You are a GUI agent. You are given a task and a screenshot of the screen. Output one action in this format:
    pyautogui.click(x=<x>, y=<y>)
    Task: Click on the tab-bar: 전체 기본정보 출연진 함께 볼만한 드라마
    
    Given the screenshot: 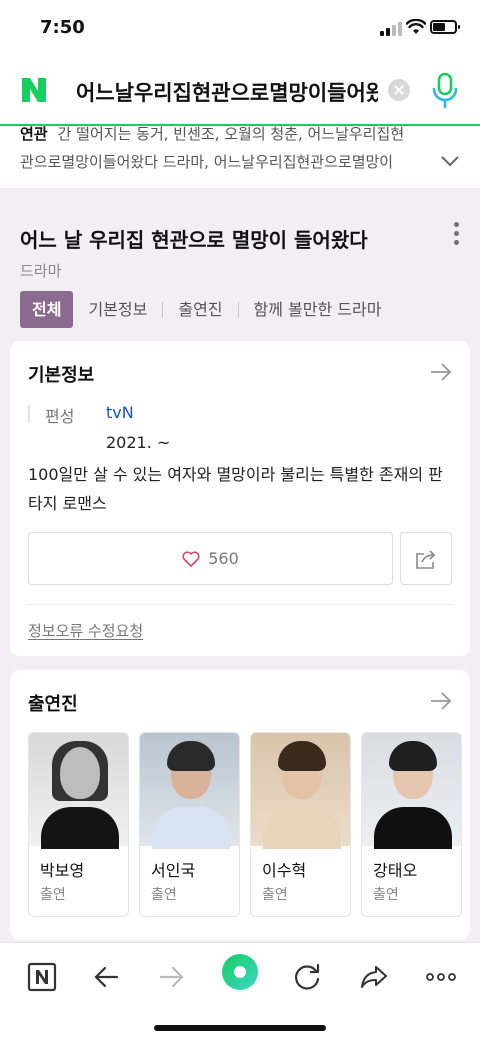 What is the action you would take?
    pyautogui.click(x=208, y=309)
    